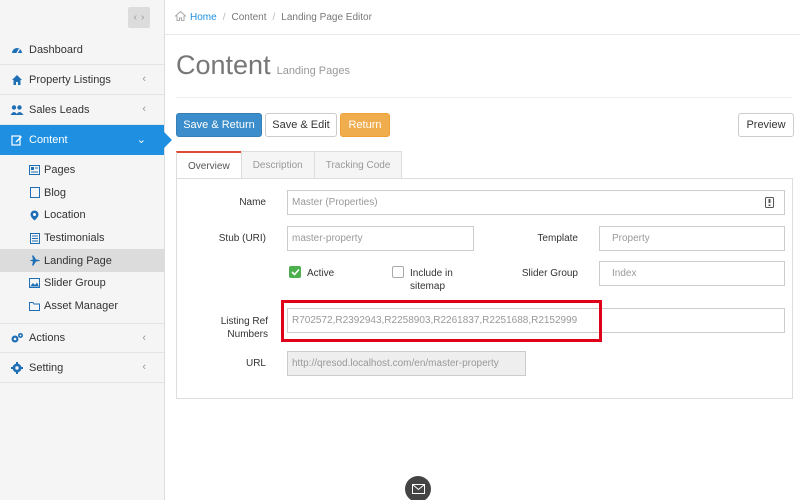 This screenshot has width=800, height=500. I want to click on listing-ref-label: Listing Ref Numbers, so click(244, 328).